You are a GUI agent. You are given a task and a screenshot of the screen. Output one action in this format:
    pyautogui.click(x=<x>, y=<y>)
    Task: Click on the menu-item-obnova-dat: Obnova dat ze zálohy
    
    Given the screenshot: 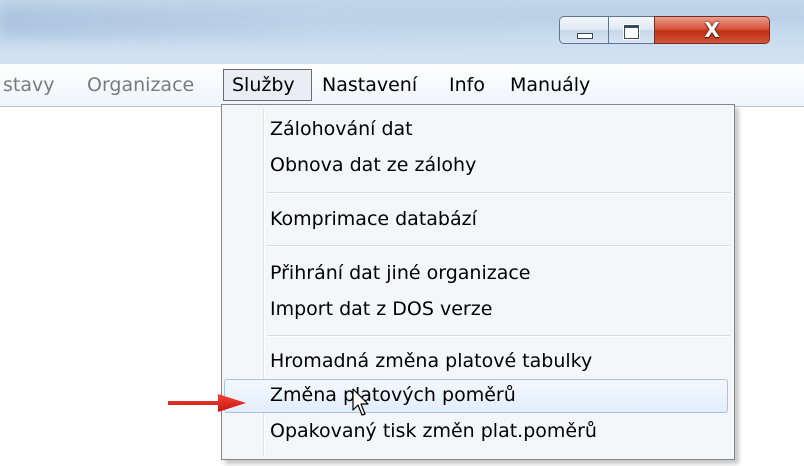 What is the action you would take?
    pyautogui.click(x=373, y=165)
    